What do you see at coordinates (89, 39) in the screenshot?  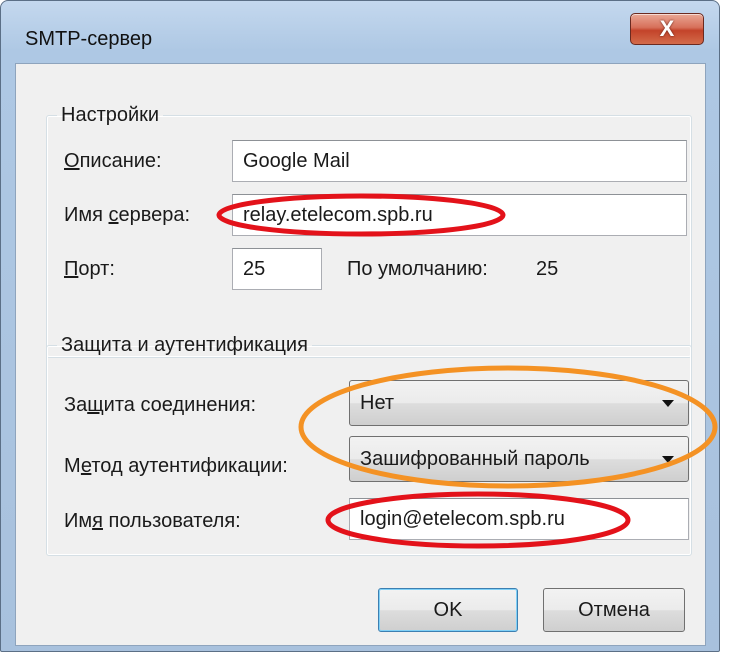 I see `window-title: SMTP-сервер` at bounding box center [89, 39].